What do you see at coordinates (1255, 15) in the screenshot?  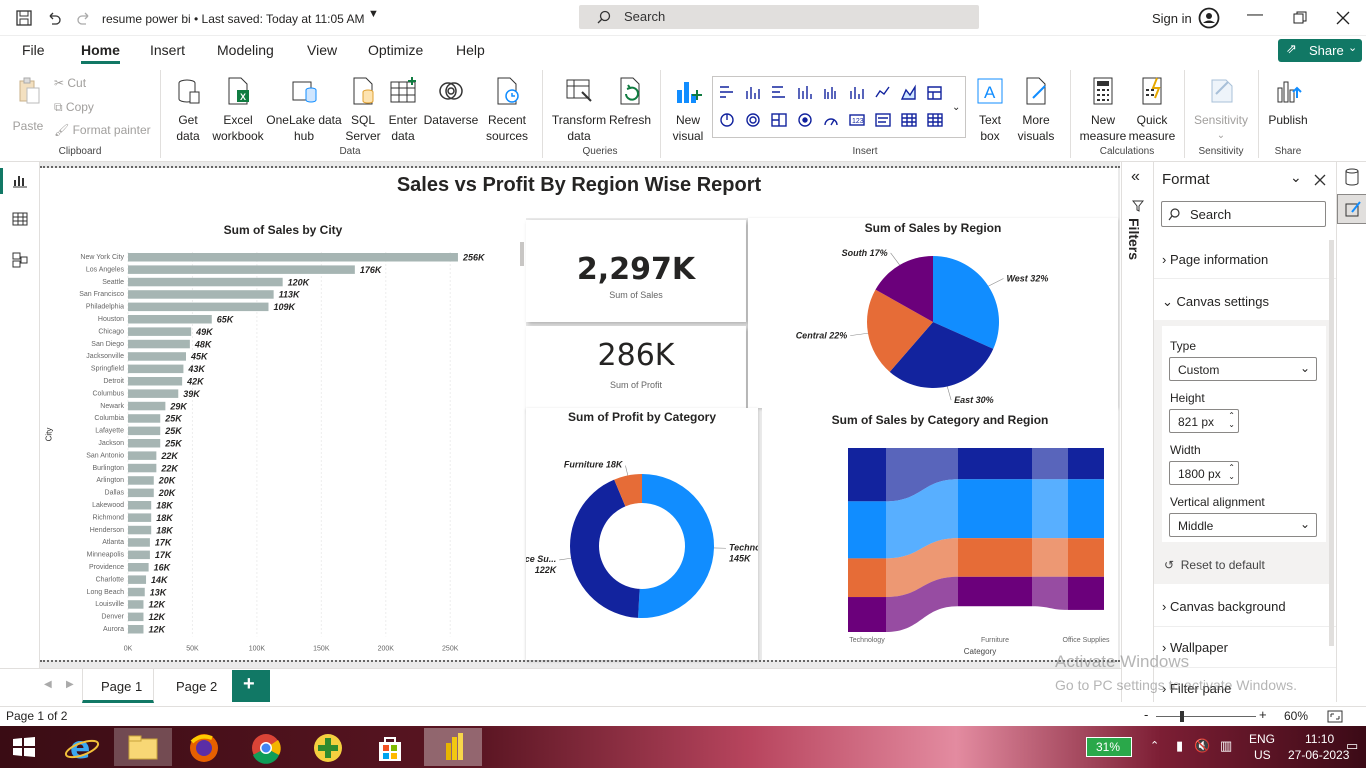 I see `minimize-icon: —` at bounding box center [1255, 15].